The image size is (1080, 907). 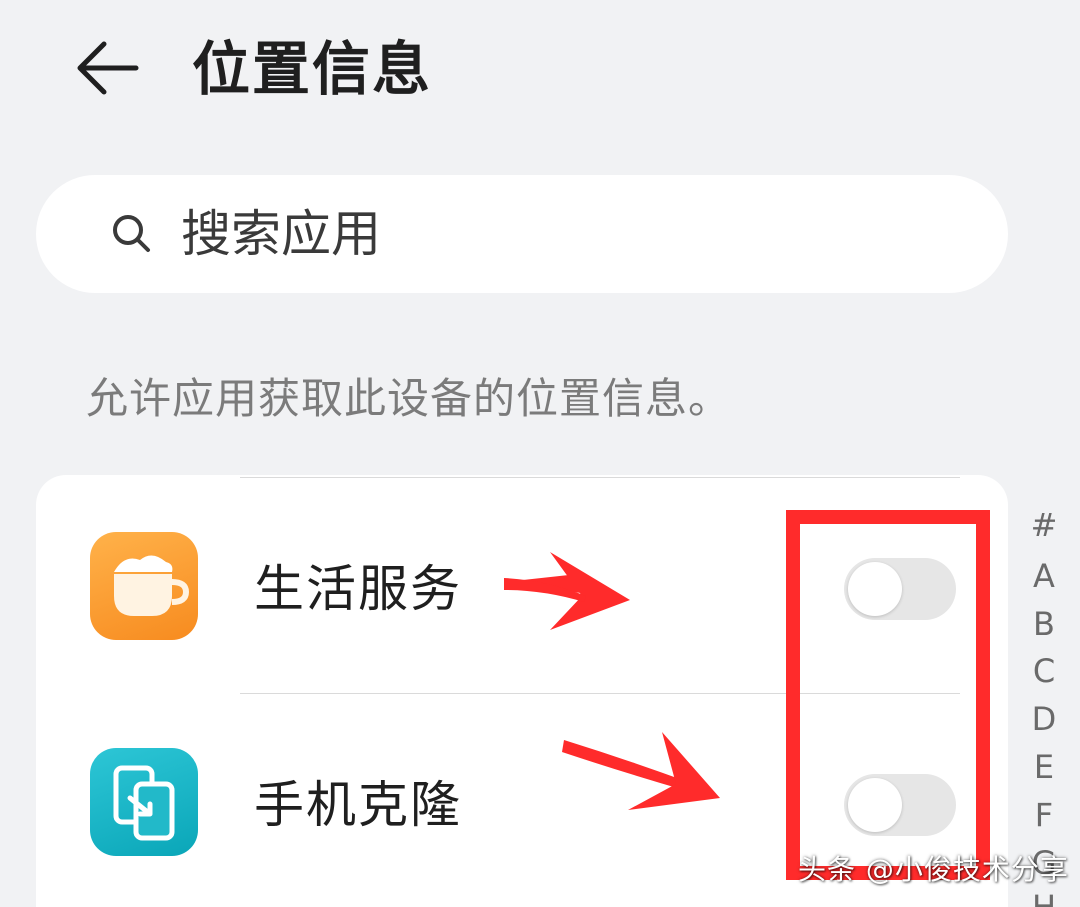 What do you see at coordinates (1044, 576) in the screenshot?
I see `index-letter: A` at bounding box center [1044, 576].